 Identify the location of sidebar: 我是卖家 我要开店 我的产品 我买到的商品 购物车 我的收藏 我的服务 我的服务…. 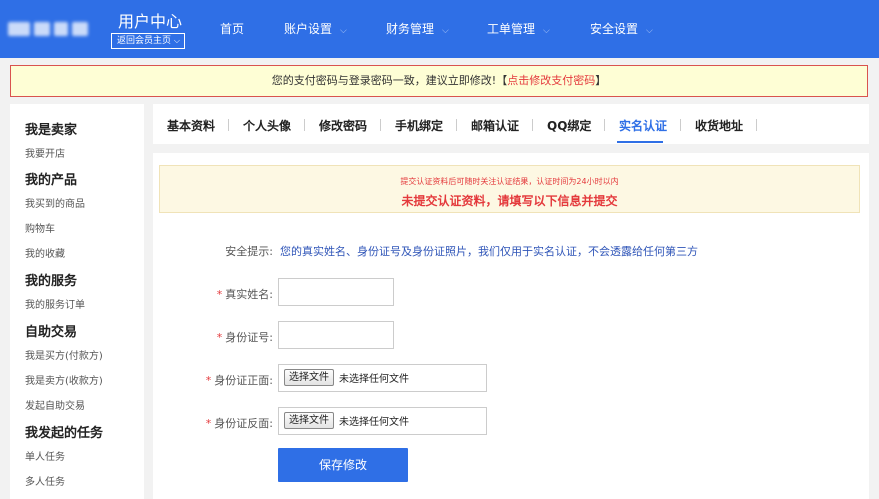
(77, 301).